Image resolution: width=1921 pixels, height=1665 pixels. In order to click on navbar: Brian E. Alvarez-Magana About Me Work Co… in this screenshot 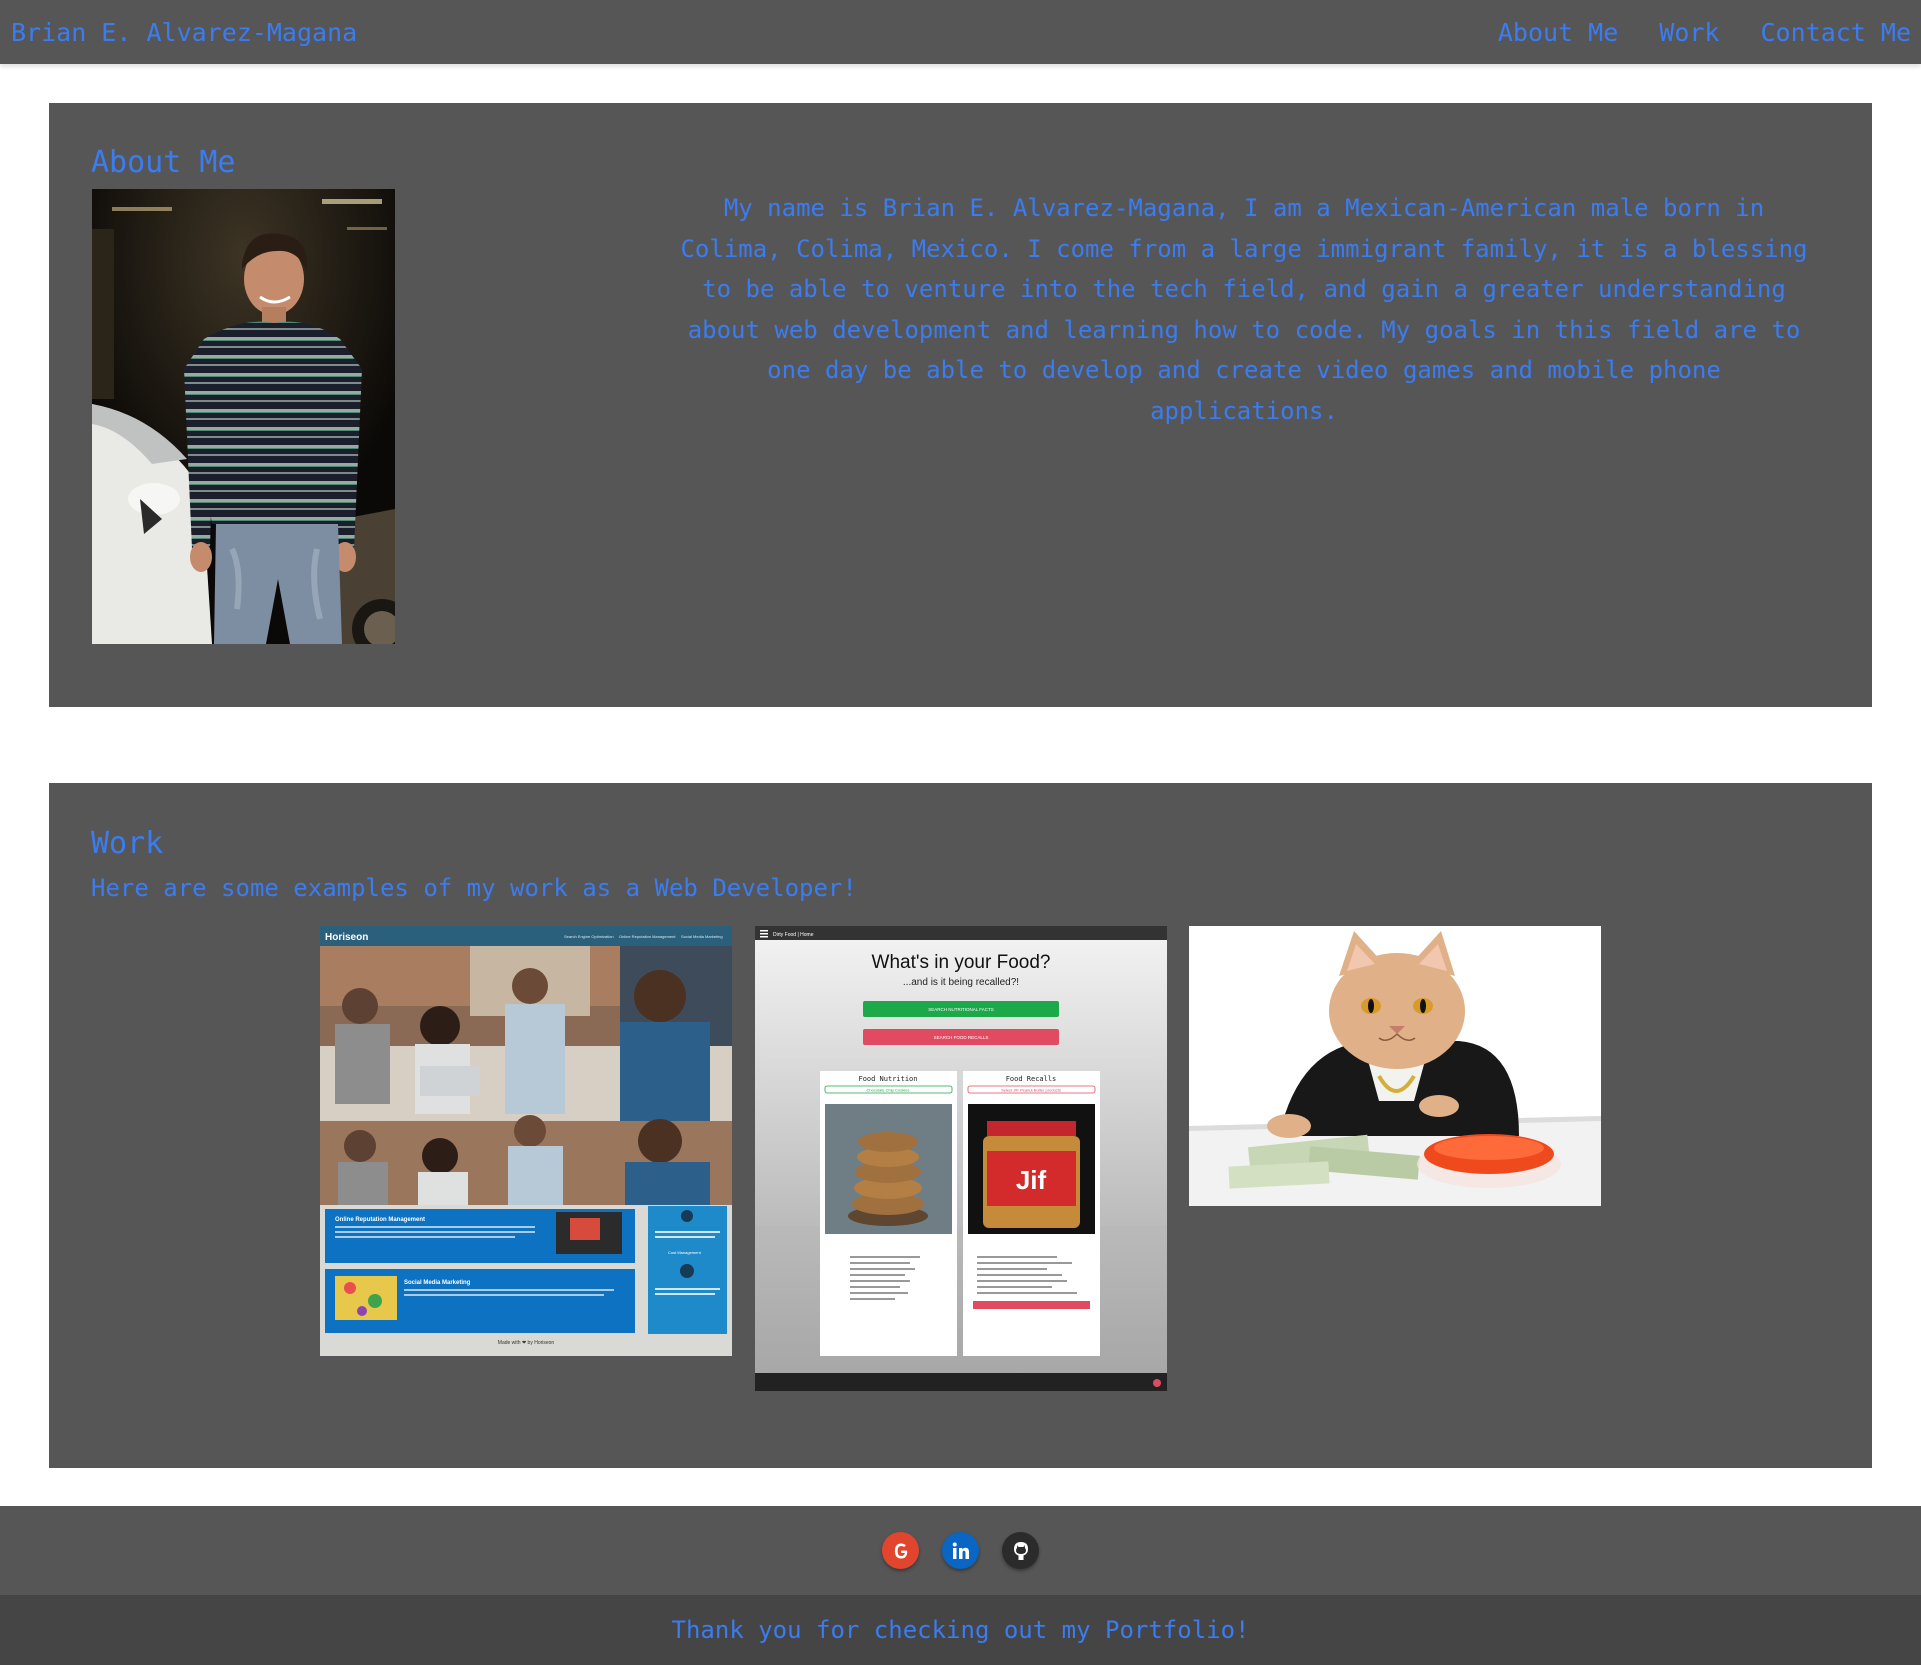, I will do `click(960, 32)`.